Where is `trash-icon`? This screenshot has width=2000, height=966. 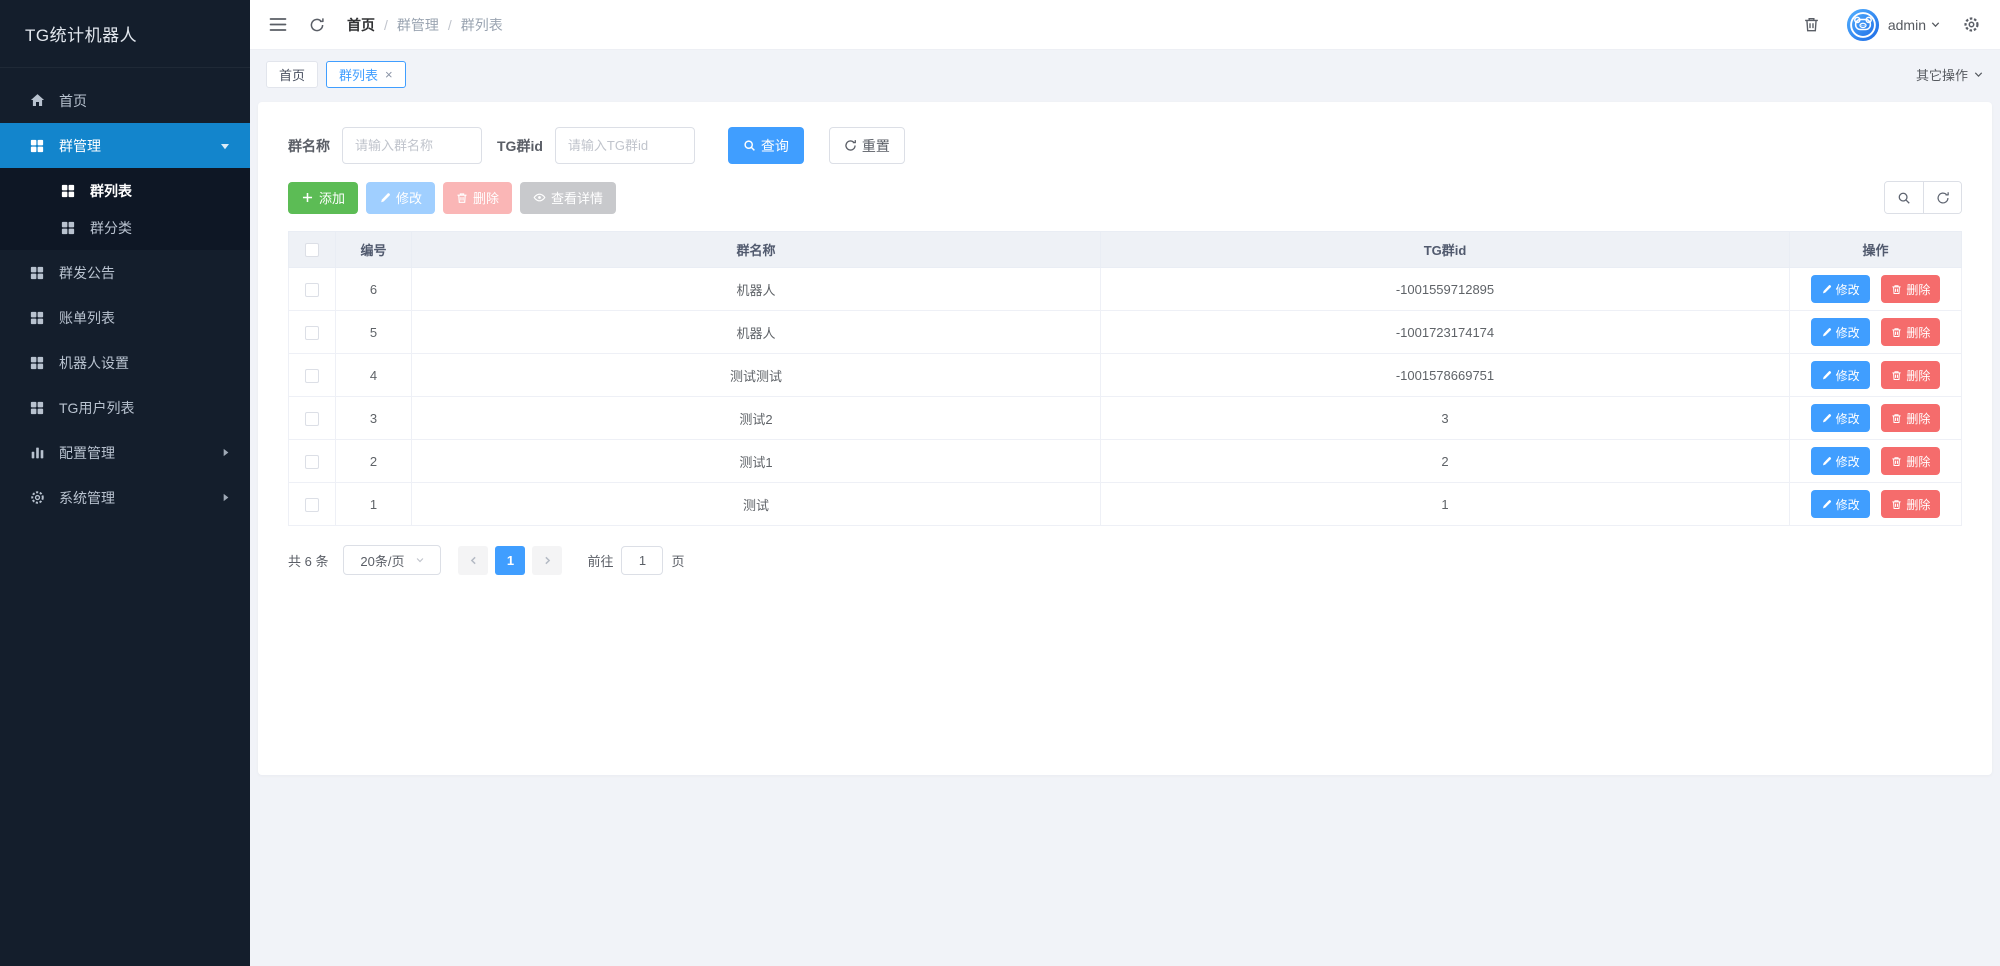
trash-icon is located at coordinates (1811, 24).